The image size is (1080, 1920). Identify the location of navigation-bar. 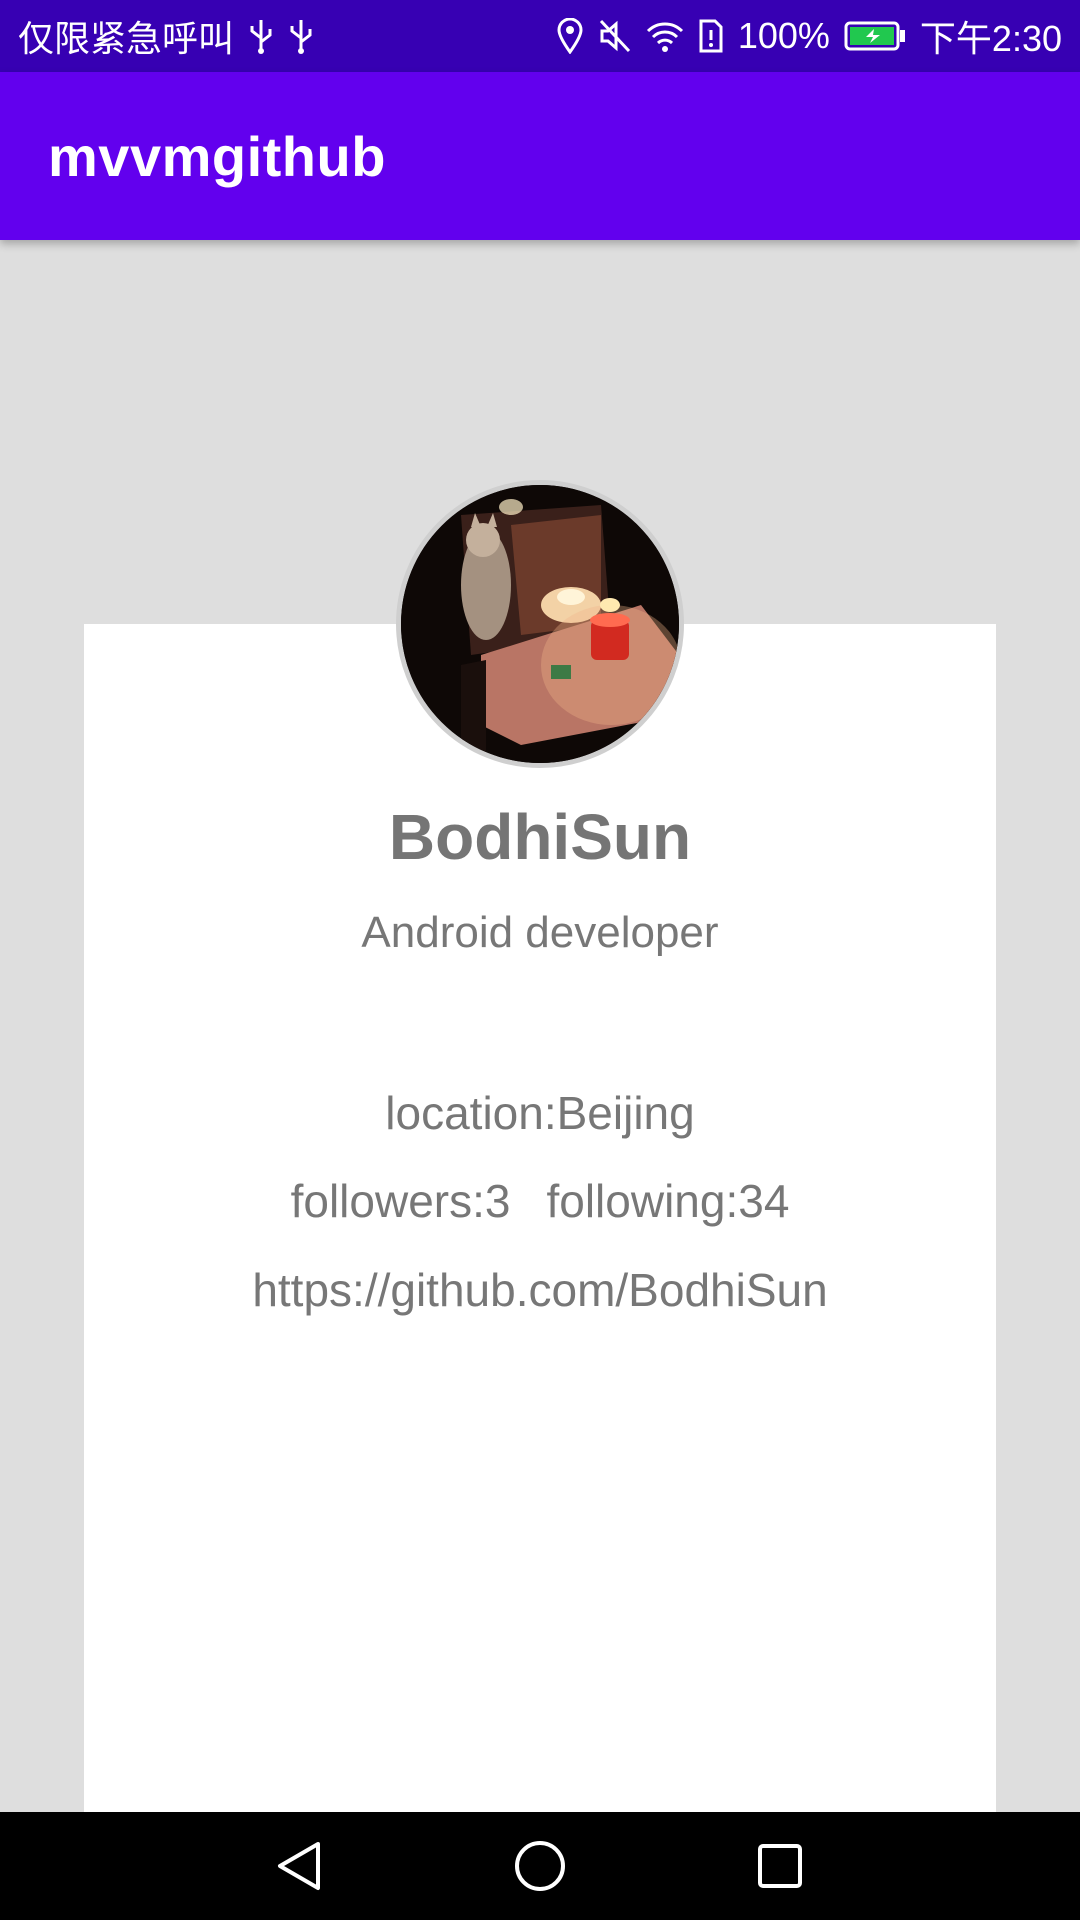
(540, 1866).